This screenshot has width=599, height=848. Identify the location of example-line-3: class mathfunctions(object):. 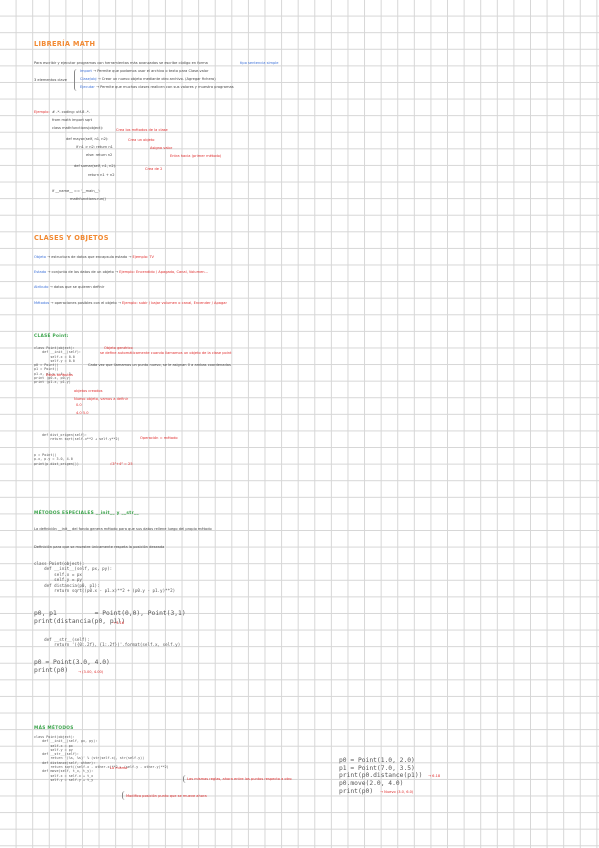
(78, 128).